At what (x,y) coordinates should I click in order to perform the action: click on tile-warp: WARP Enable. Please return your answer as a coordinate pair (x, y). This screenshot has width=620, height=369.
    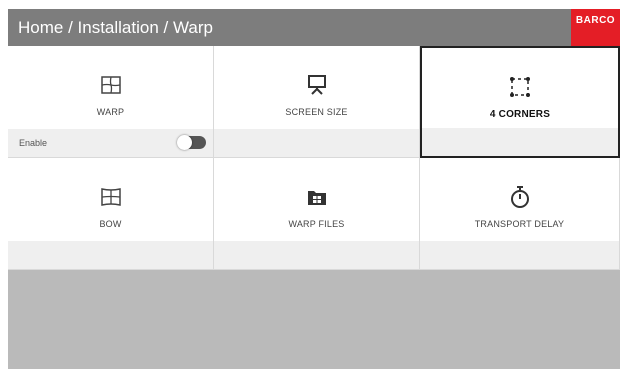
    Looking at the image, I should click on (111, 102).